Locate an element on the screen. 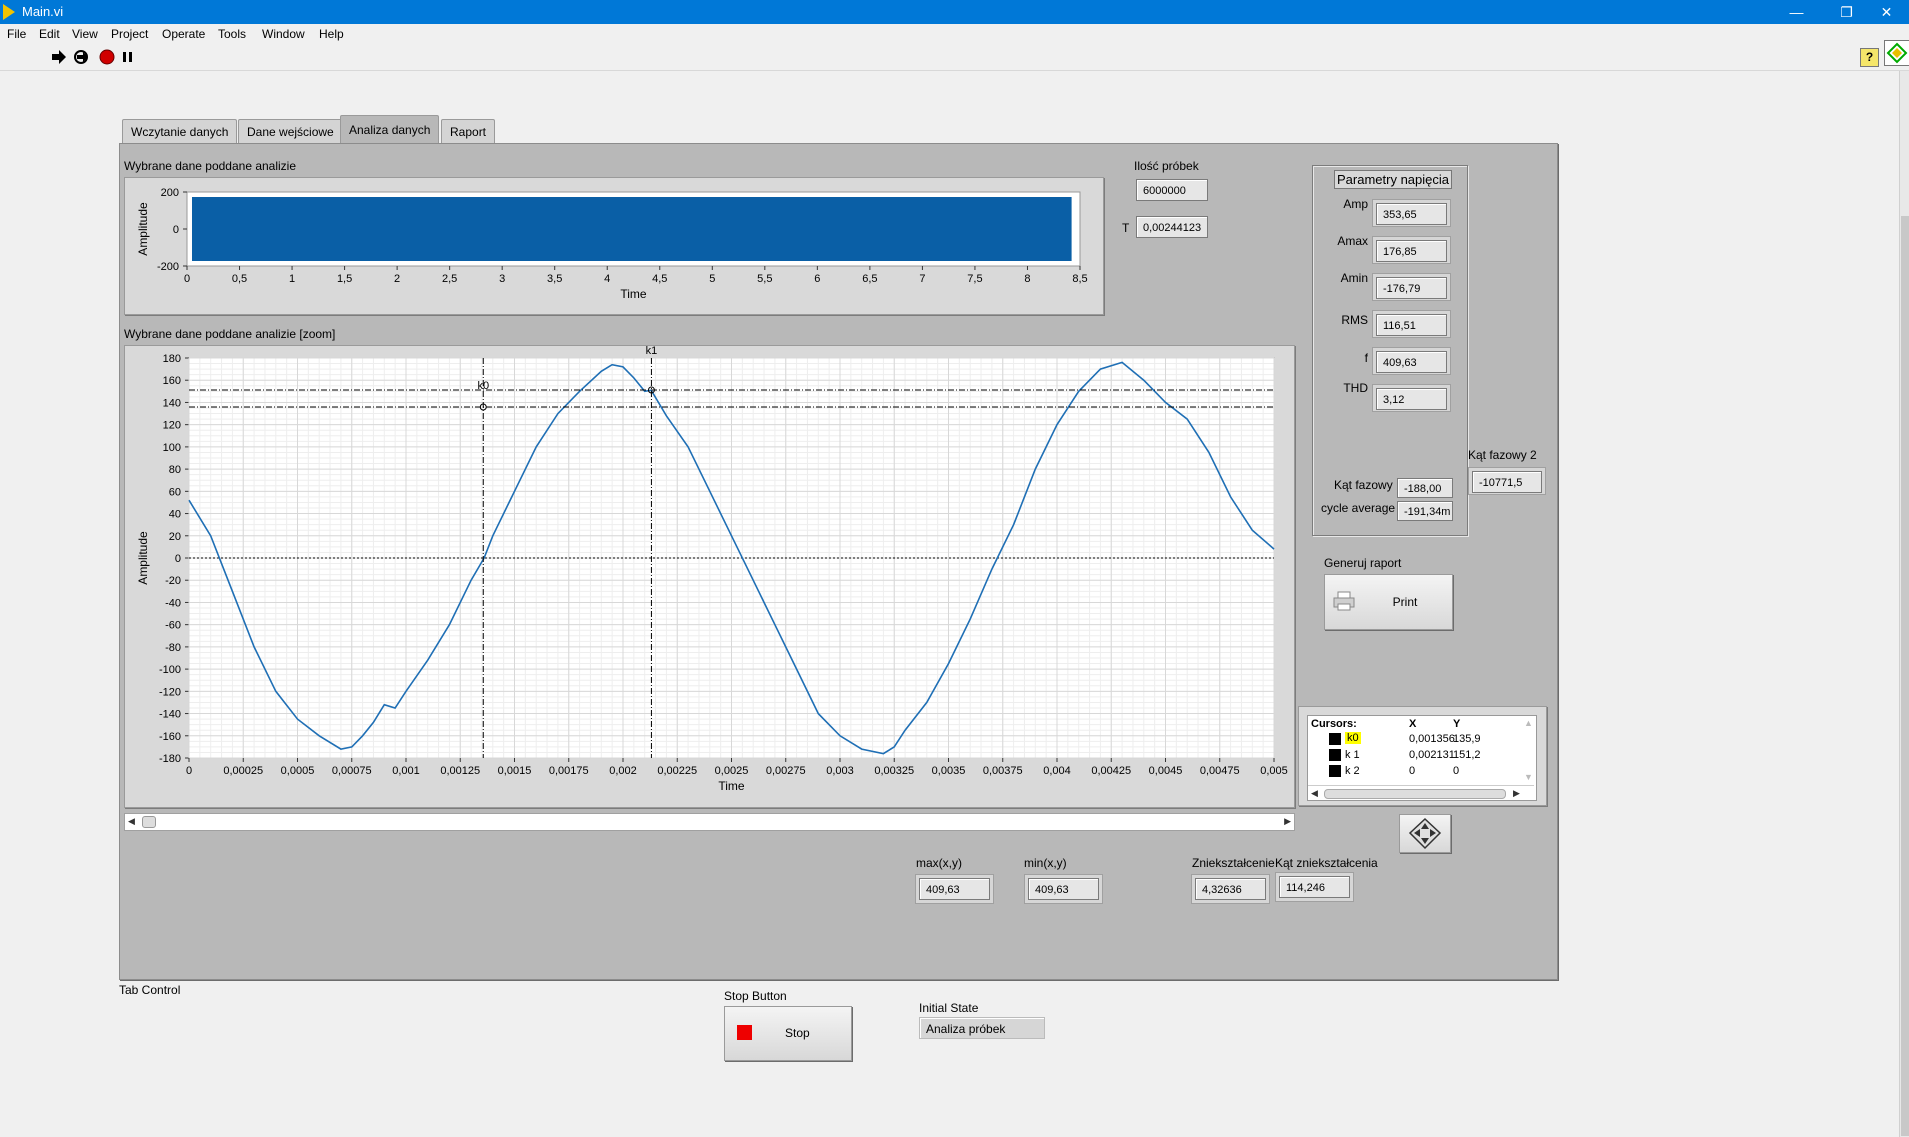  cursor-k2-swatch is located at coordinates (1335, 771).